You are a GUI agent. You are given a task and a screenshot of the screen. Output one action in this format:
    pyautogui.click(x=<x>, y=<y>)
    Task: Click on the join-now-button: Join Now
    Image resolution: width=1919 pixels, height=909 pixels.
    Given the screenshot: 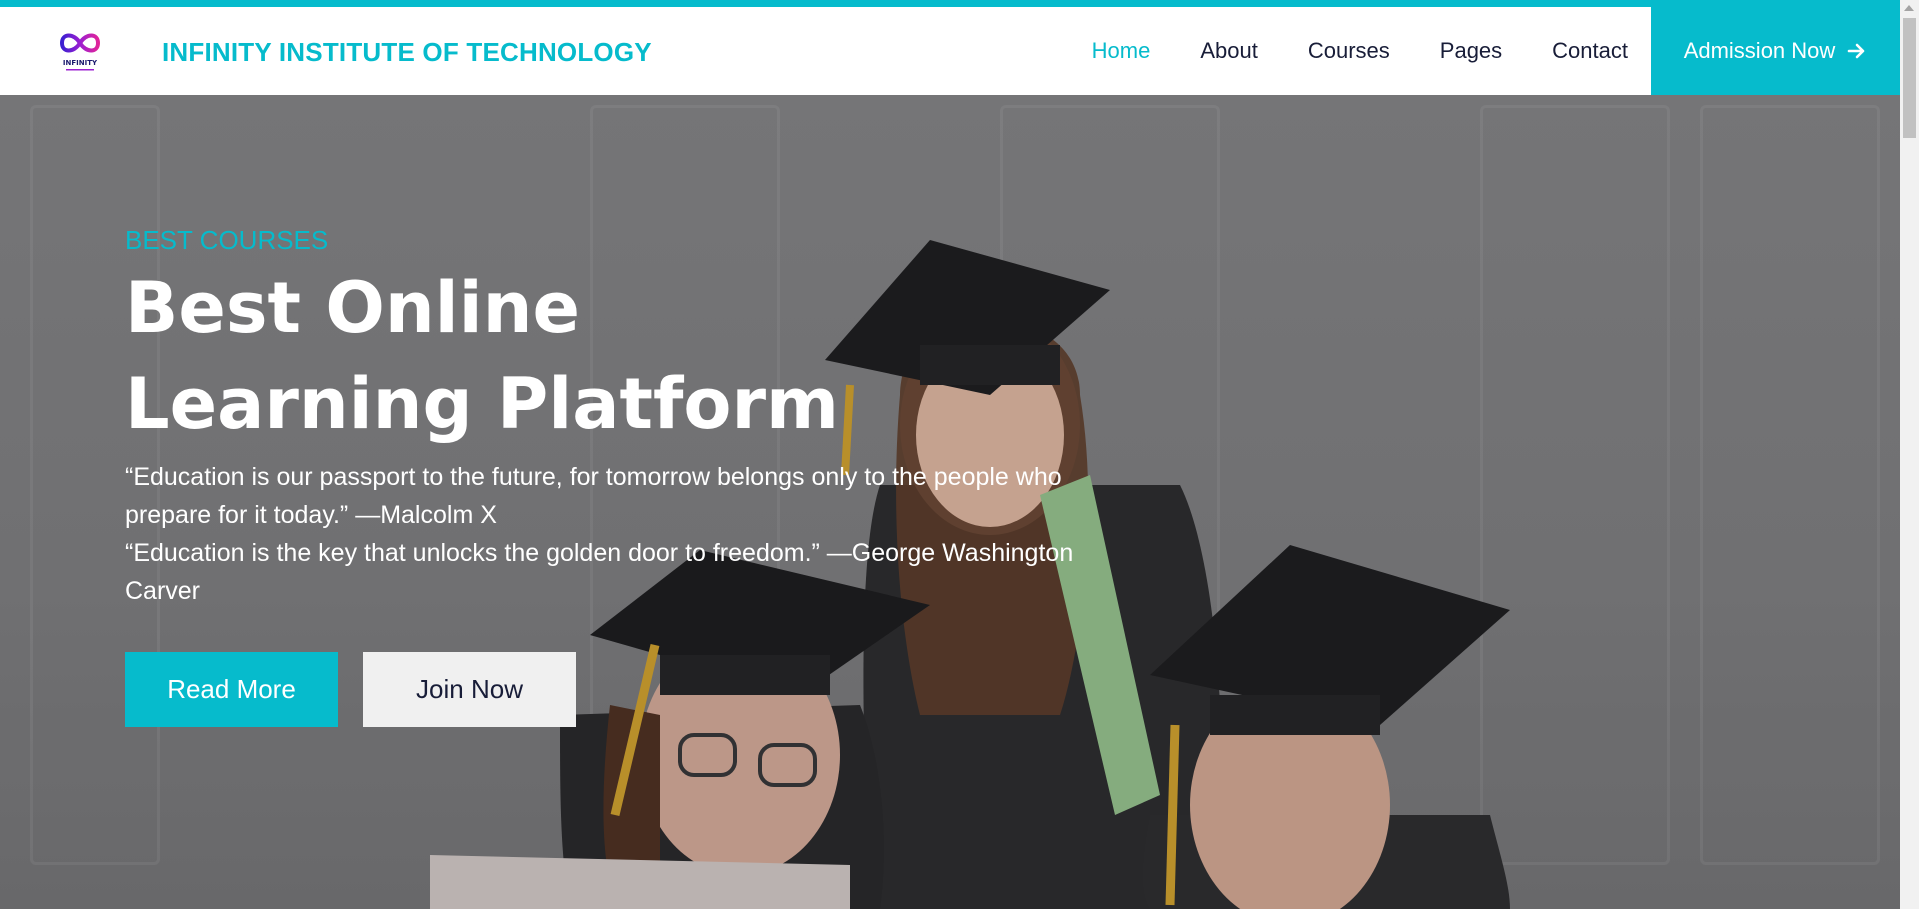 What is the action you would take?
    pyautogui.click(x=469, y=689)
    